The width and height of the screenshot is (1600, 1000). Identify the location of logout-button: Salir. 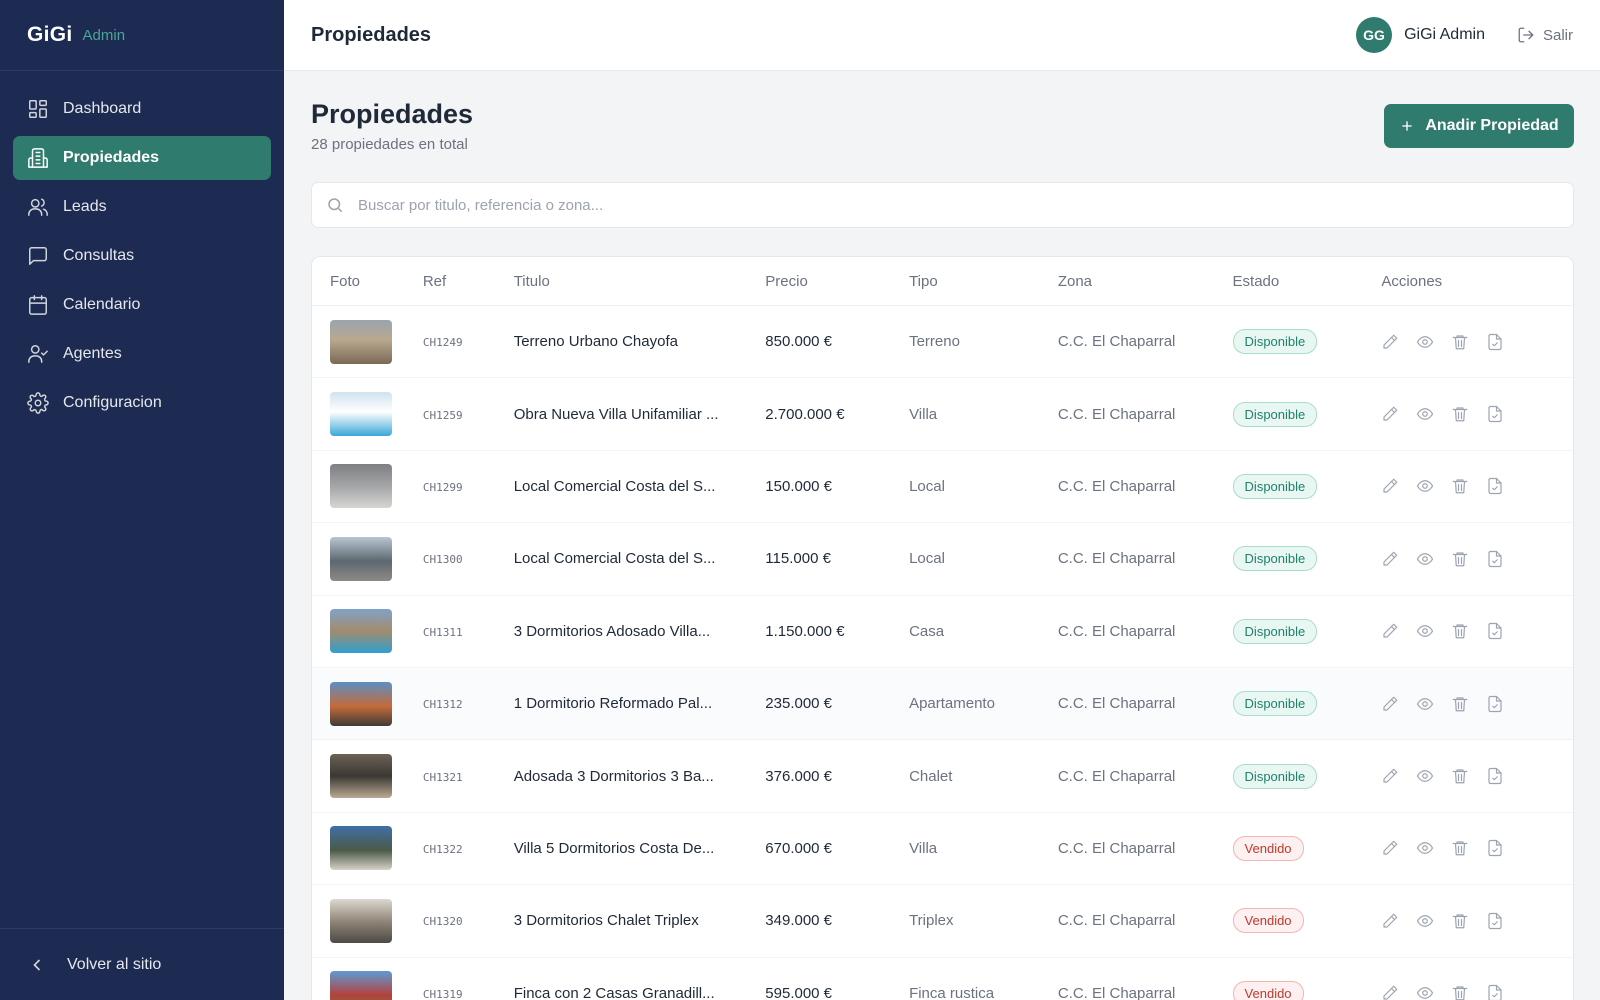
(1545, 35).